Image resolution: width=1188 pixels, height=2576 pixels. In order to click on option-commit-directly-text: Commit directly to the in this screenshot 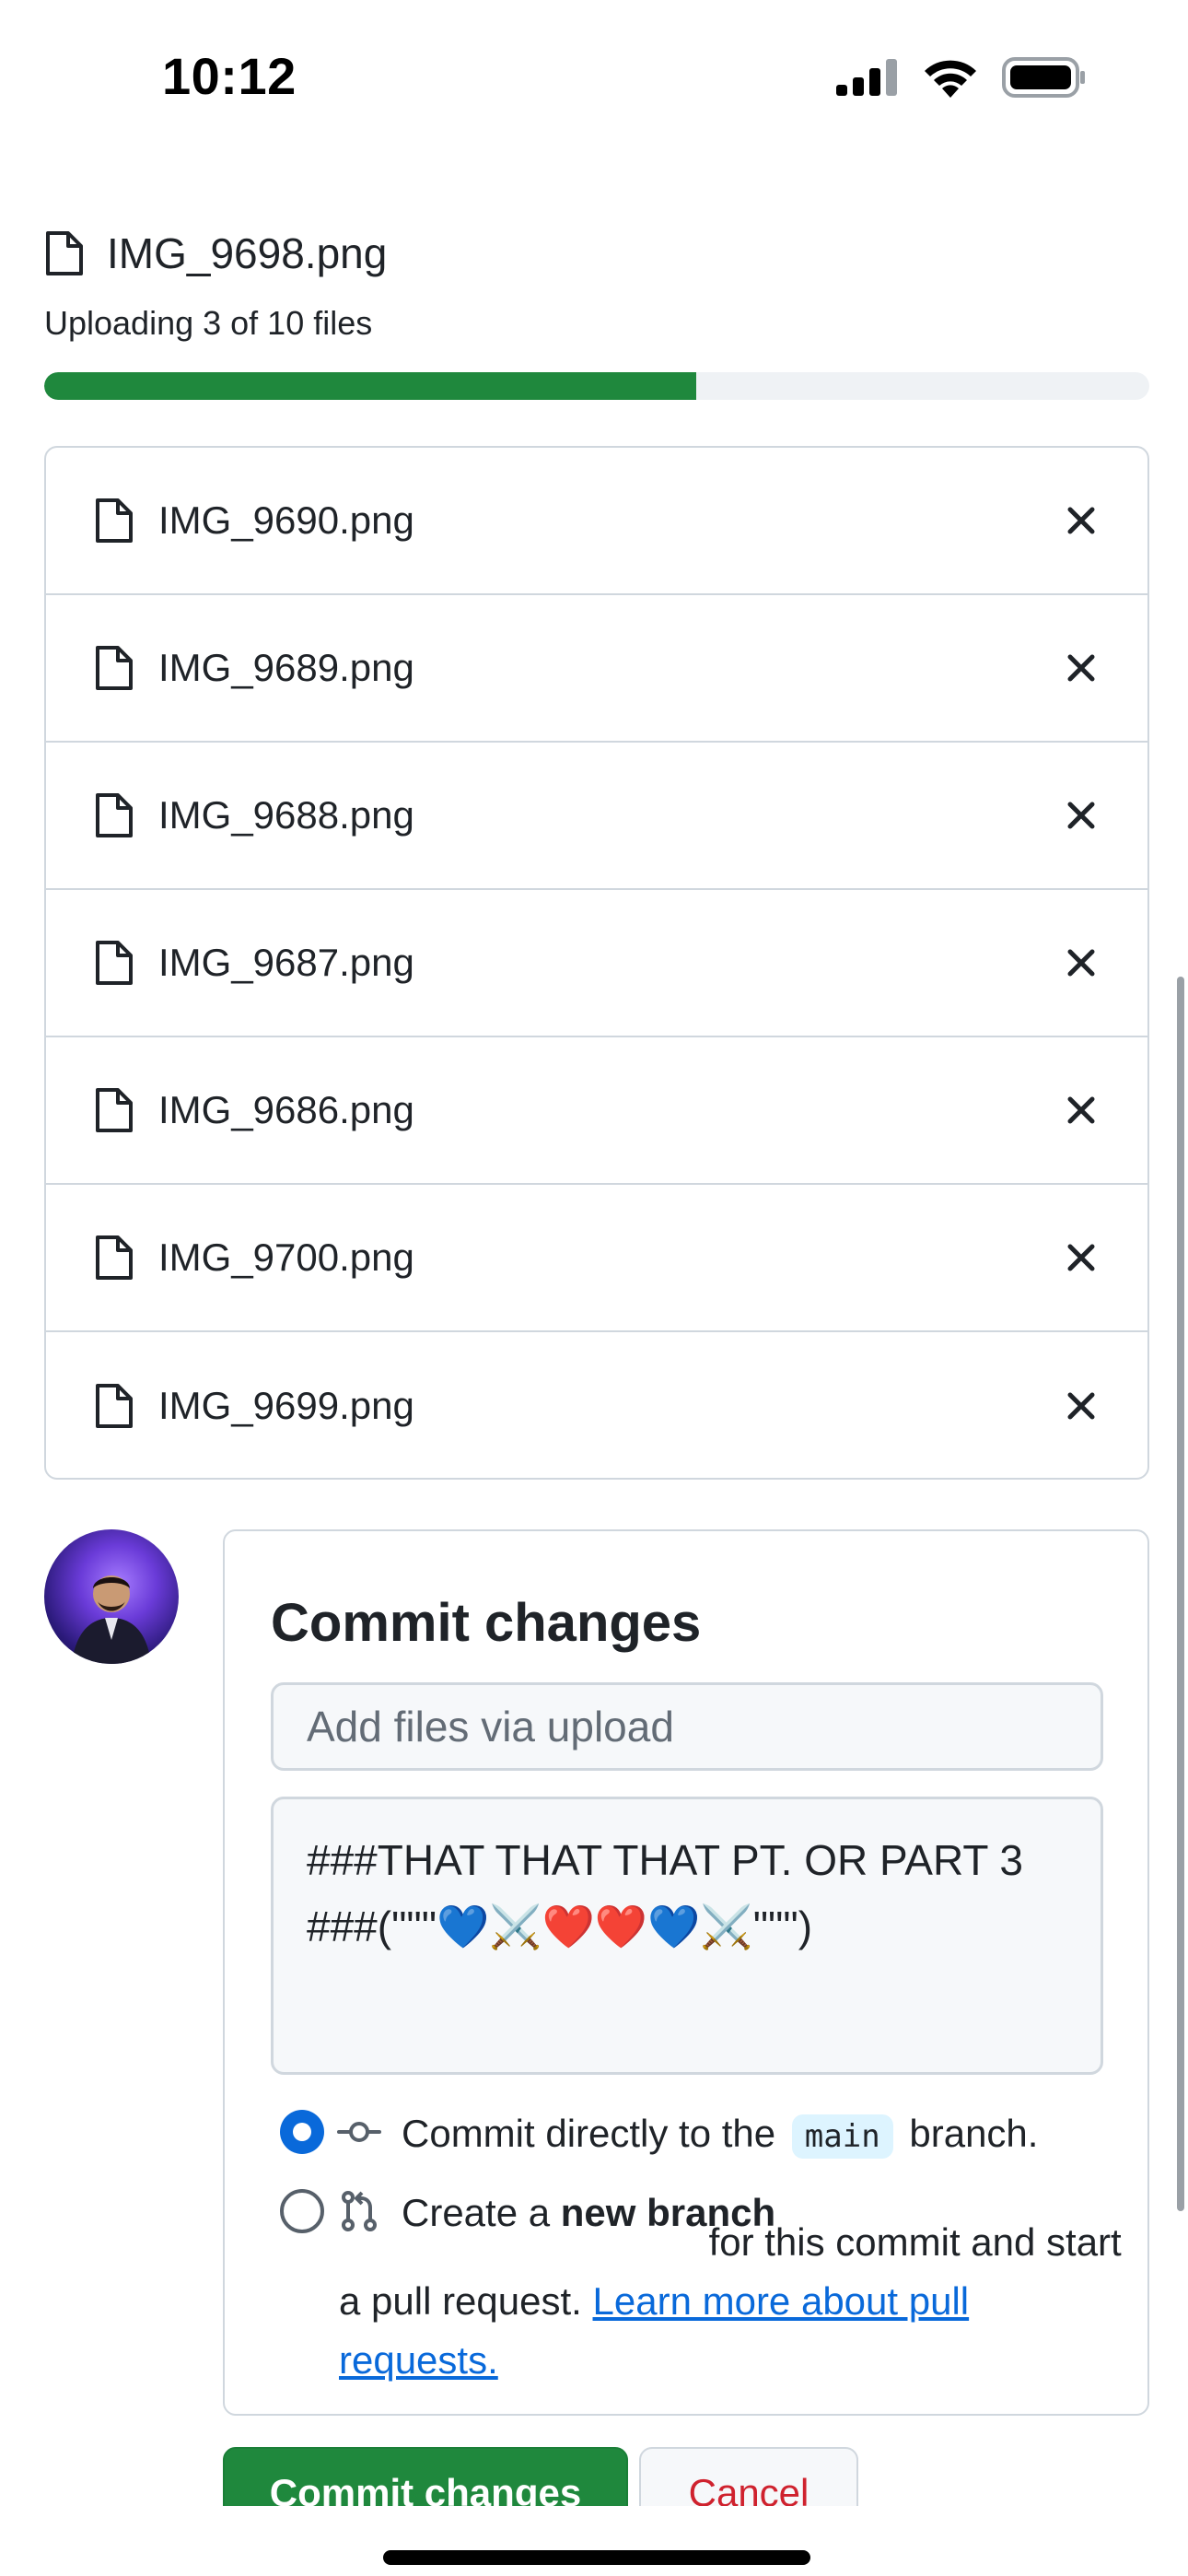, I will do `click(589, 2133)`.